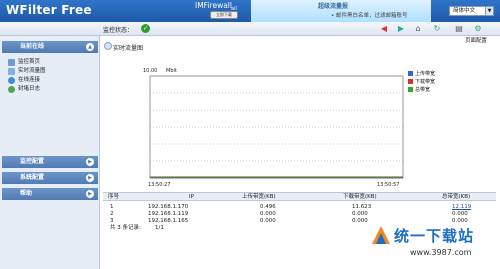 The width and height of the screenshot is (500, 269). I want to click on legend-item-download: 下载带宽, so click(421, 81).